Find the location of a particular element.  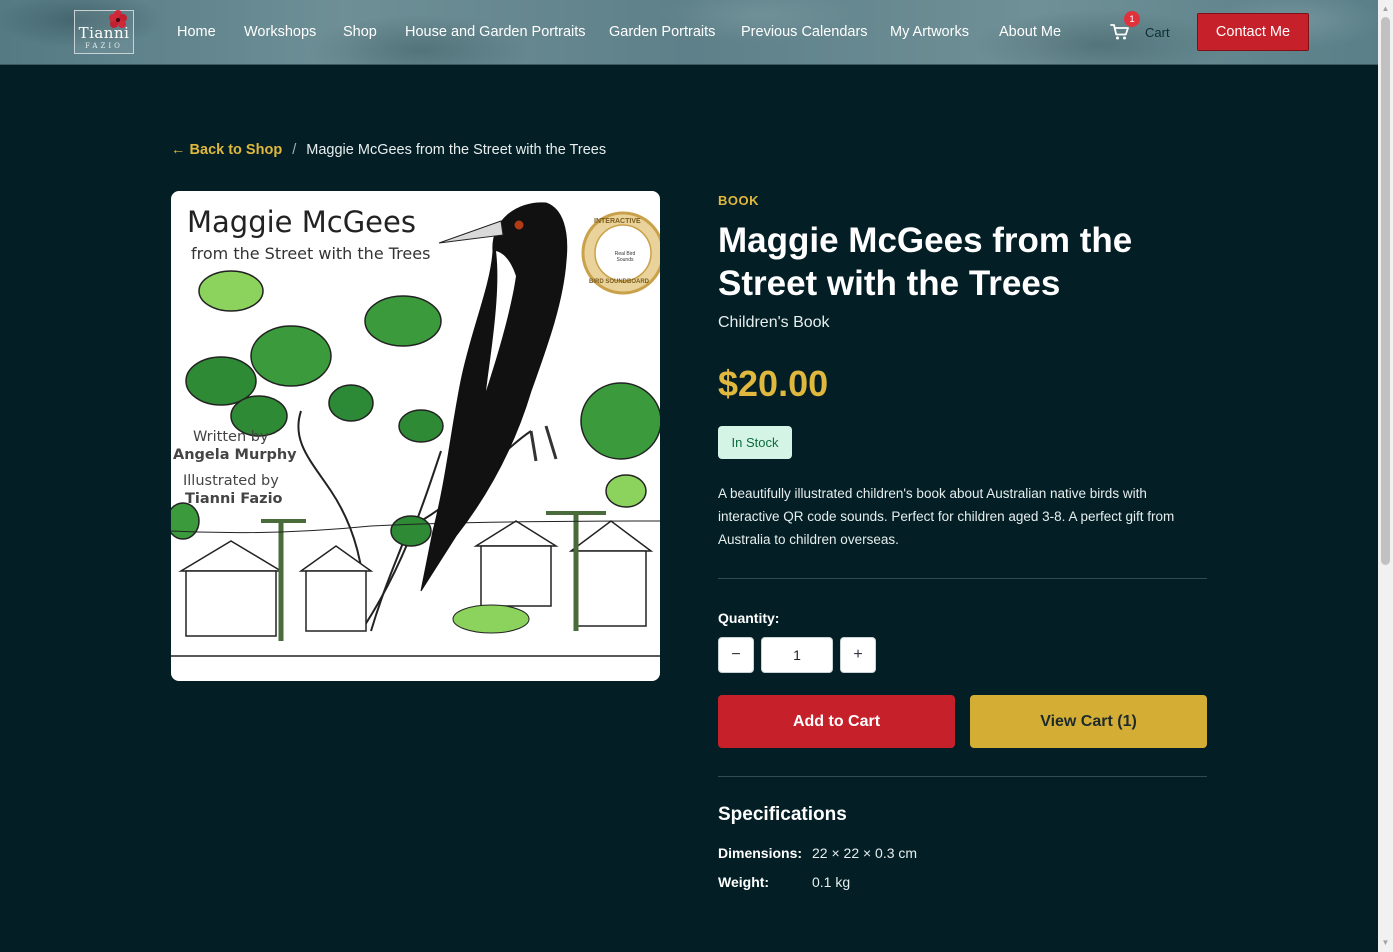

cover-illustrator: Tianni Fazio is located at coordinates (234, 499).